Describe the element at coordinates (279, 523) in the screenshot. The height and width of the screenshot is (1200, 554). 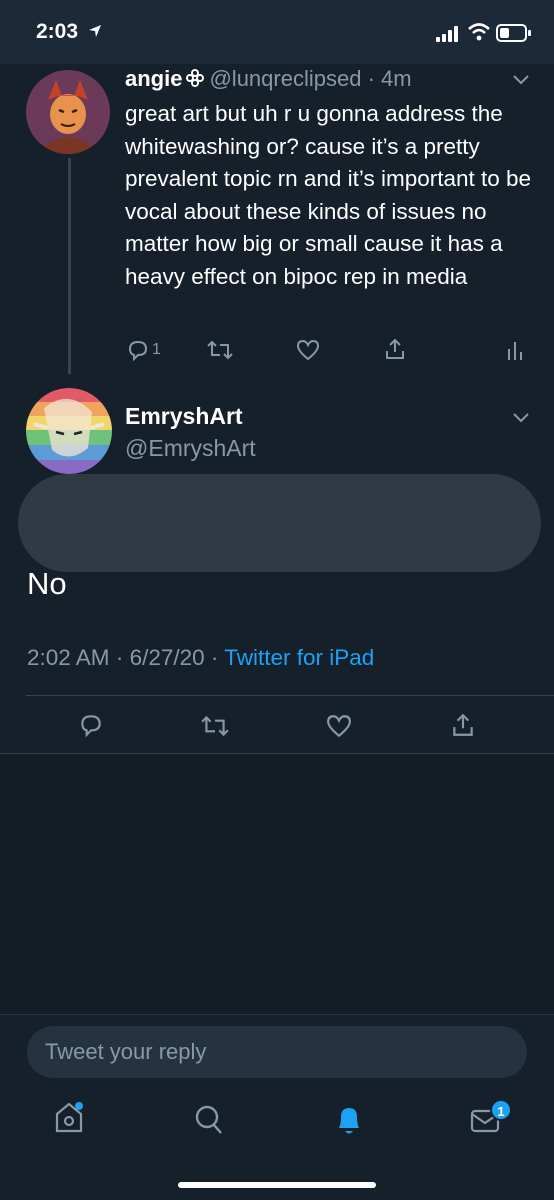
I see `redaction-overlay` at that location.